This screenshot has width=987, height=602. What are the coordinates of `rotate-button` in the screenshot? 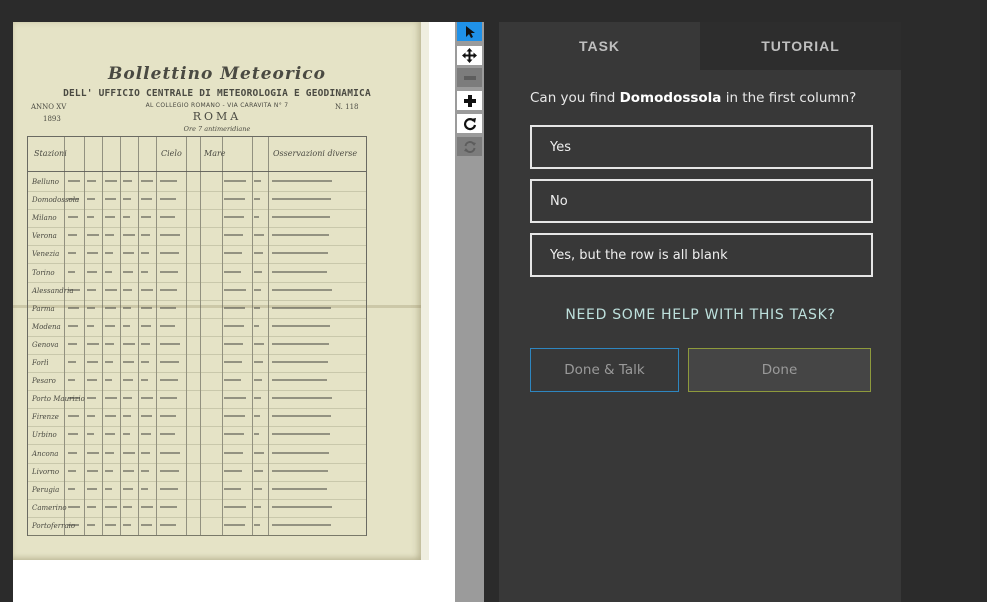 It's located at (469, 123).